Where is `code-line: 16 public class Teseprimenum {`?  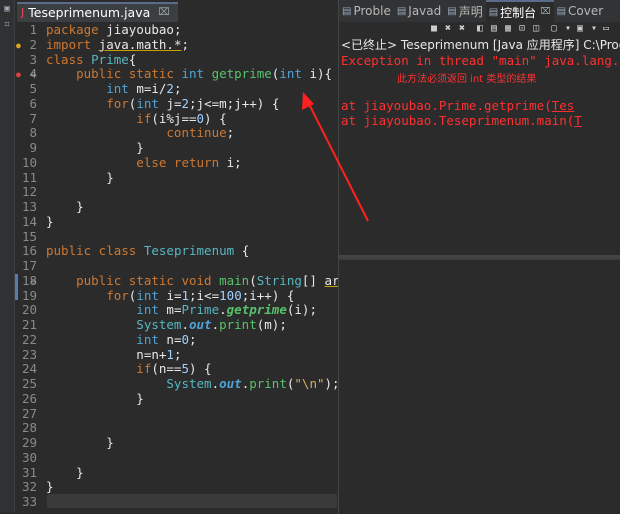 code-line: 16 public class Teseprimenum { is located at coordinates (176, 251).